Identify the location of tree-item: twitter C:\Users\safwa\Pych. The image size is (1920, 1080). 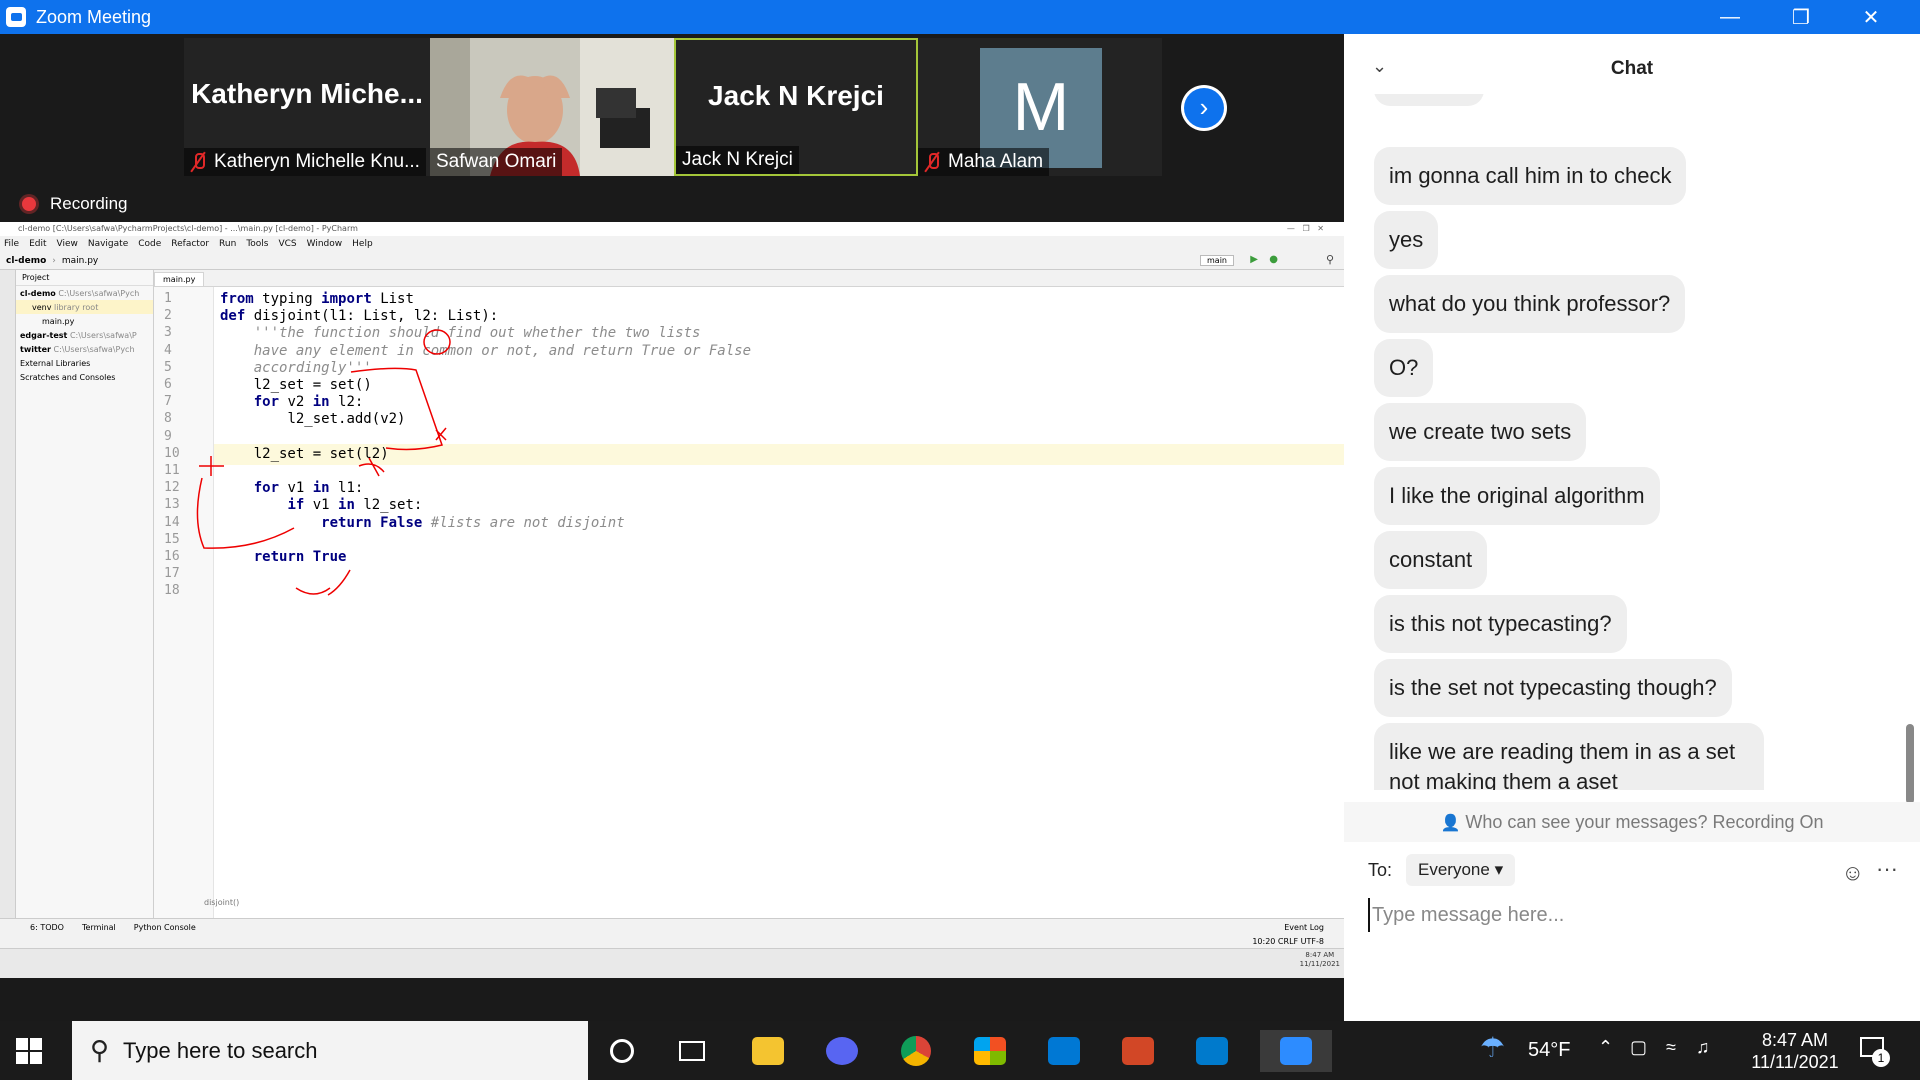
(84, 349).